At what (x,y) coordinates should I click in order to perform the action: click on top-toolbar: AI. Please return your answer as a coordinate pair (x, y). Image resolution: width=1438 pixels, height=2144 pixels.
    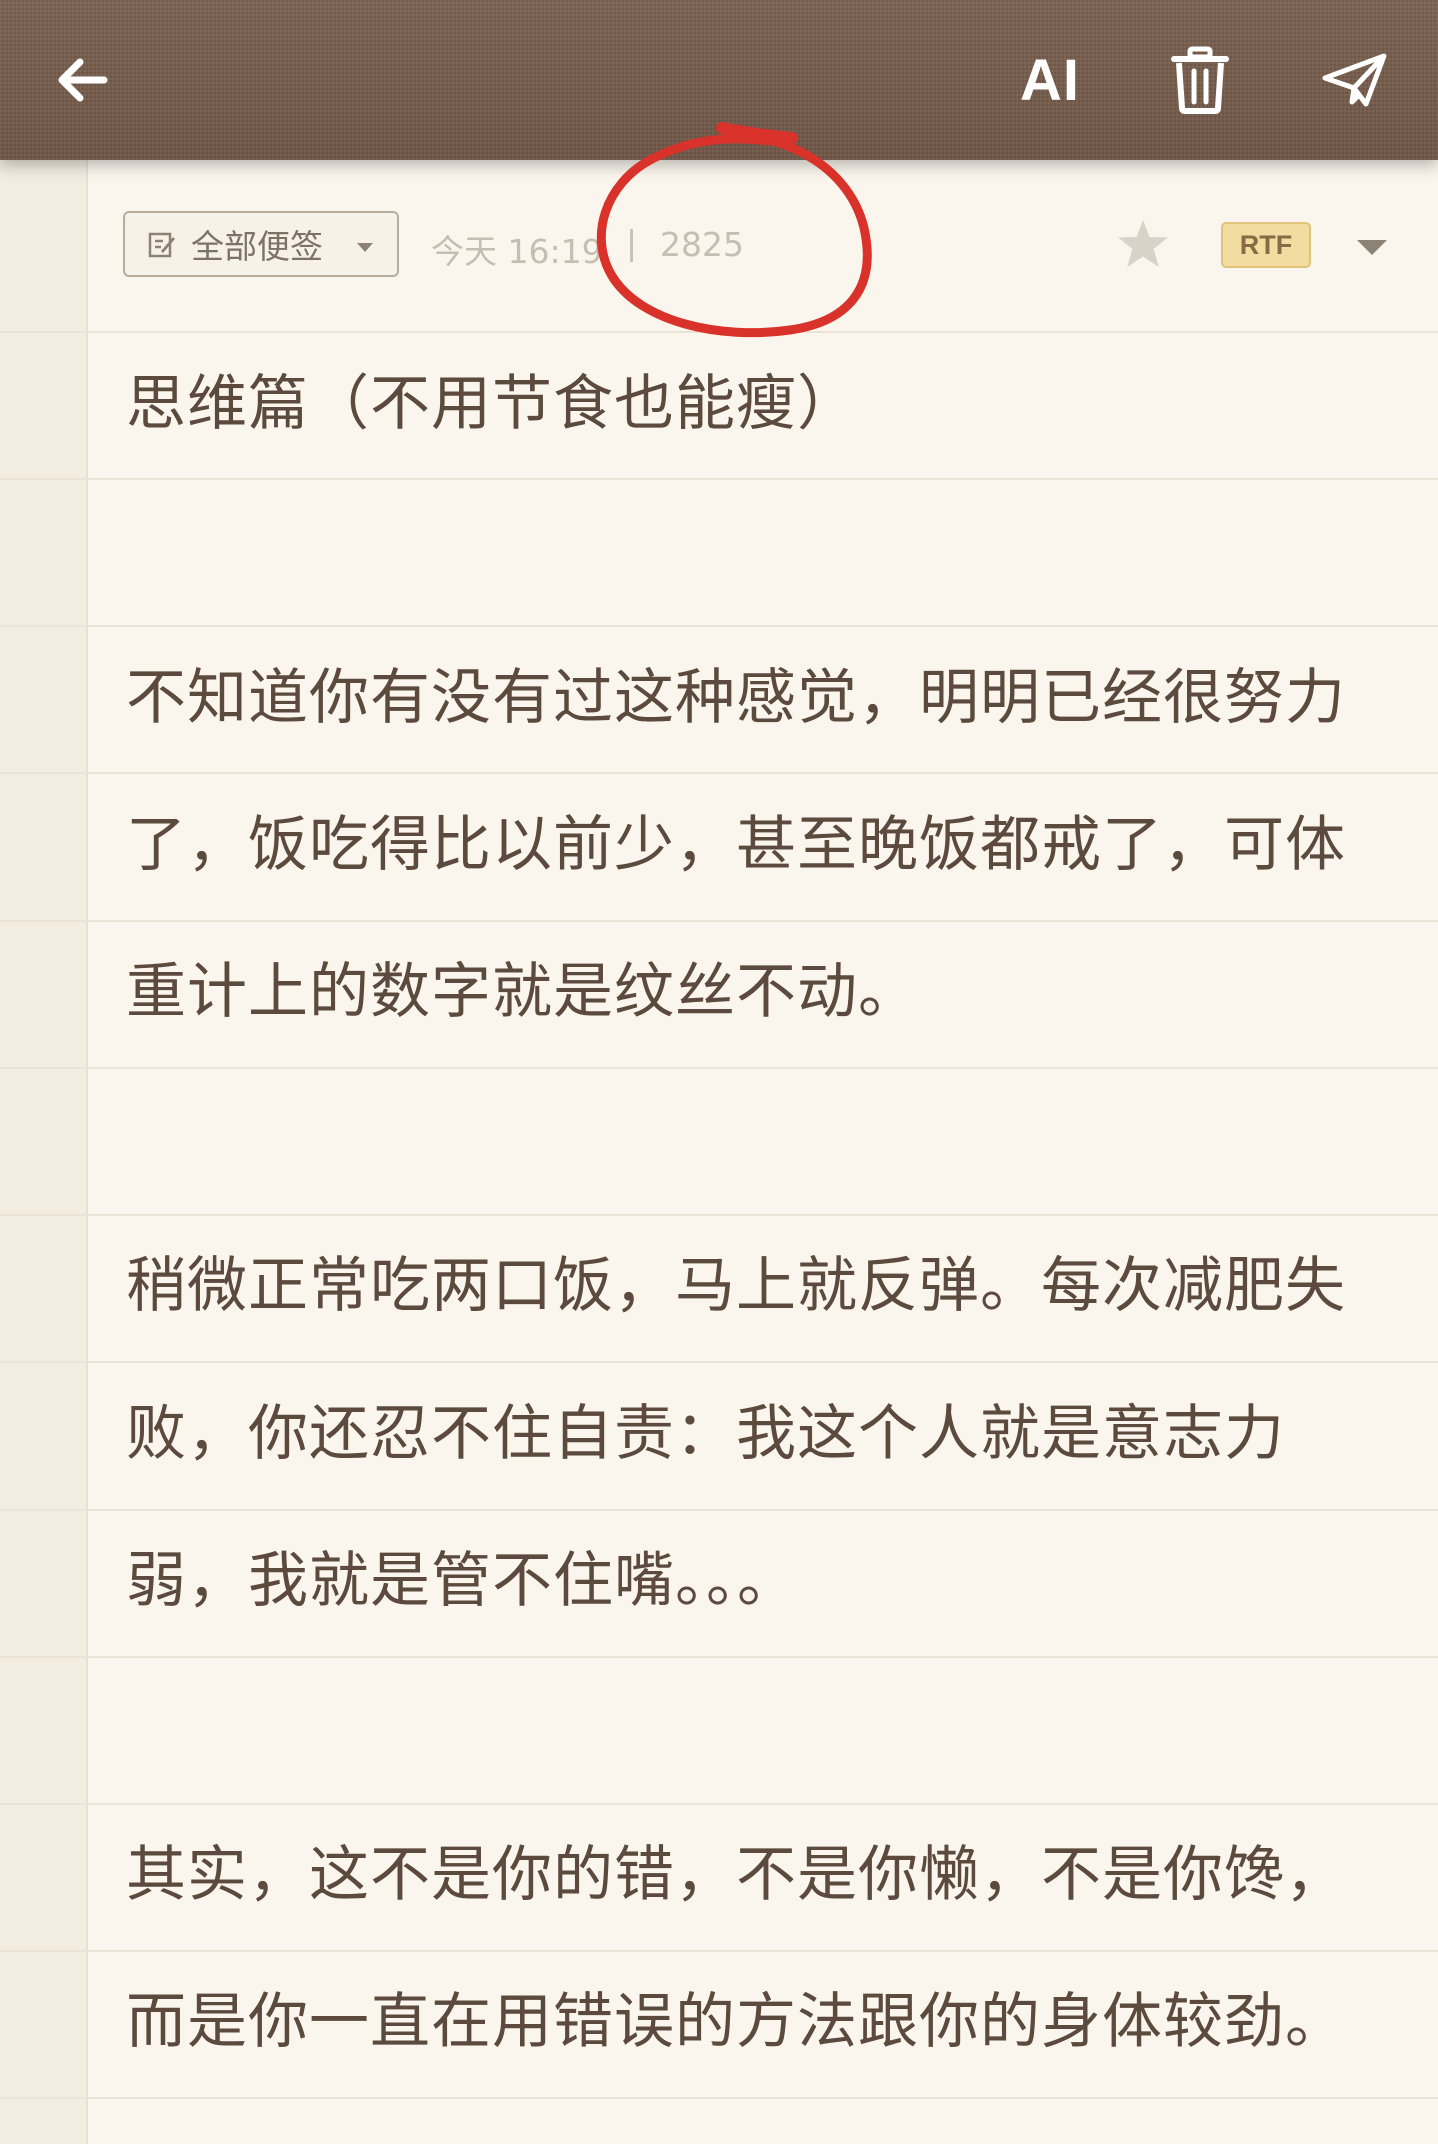
    Looking at the image, I should click on (719, 80).